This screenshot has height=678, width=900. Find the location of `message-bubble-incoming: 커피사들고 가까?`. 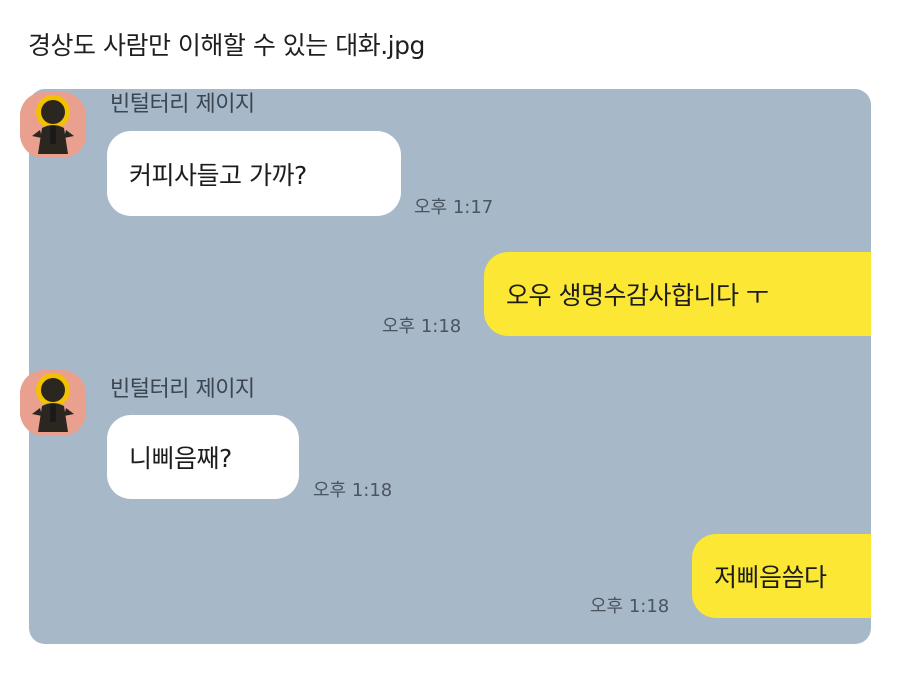

message-bubble-incoming: 커피사들고 가까? is located at coordinates (254, 173).